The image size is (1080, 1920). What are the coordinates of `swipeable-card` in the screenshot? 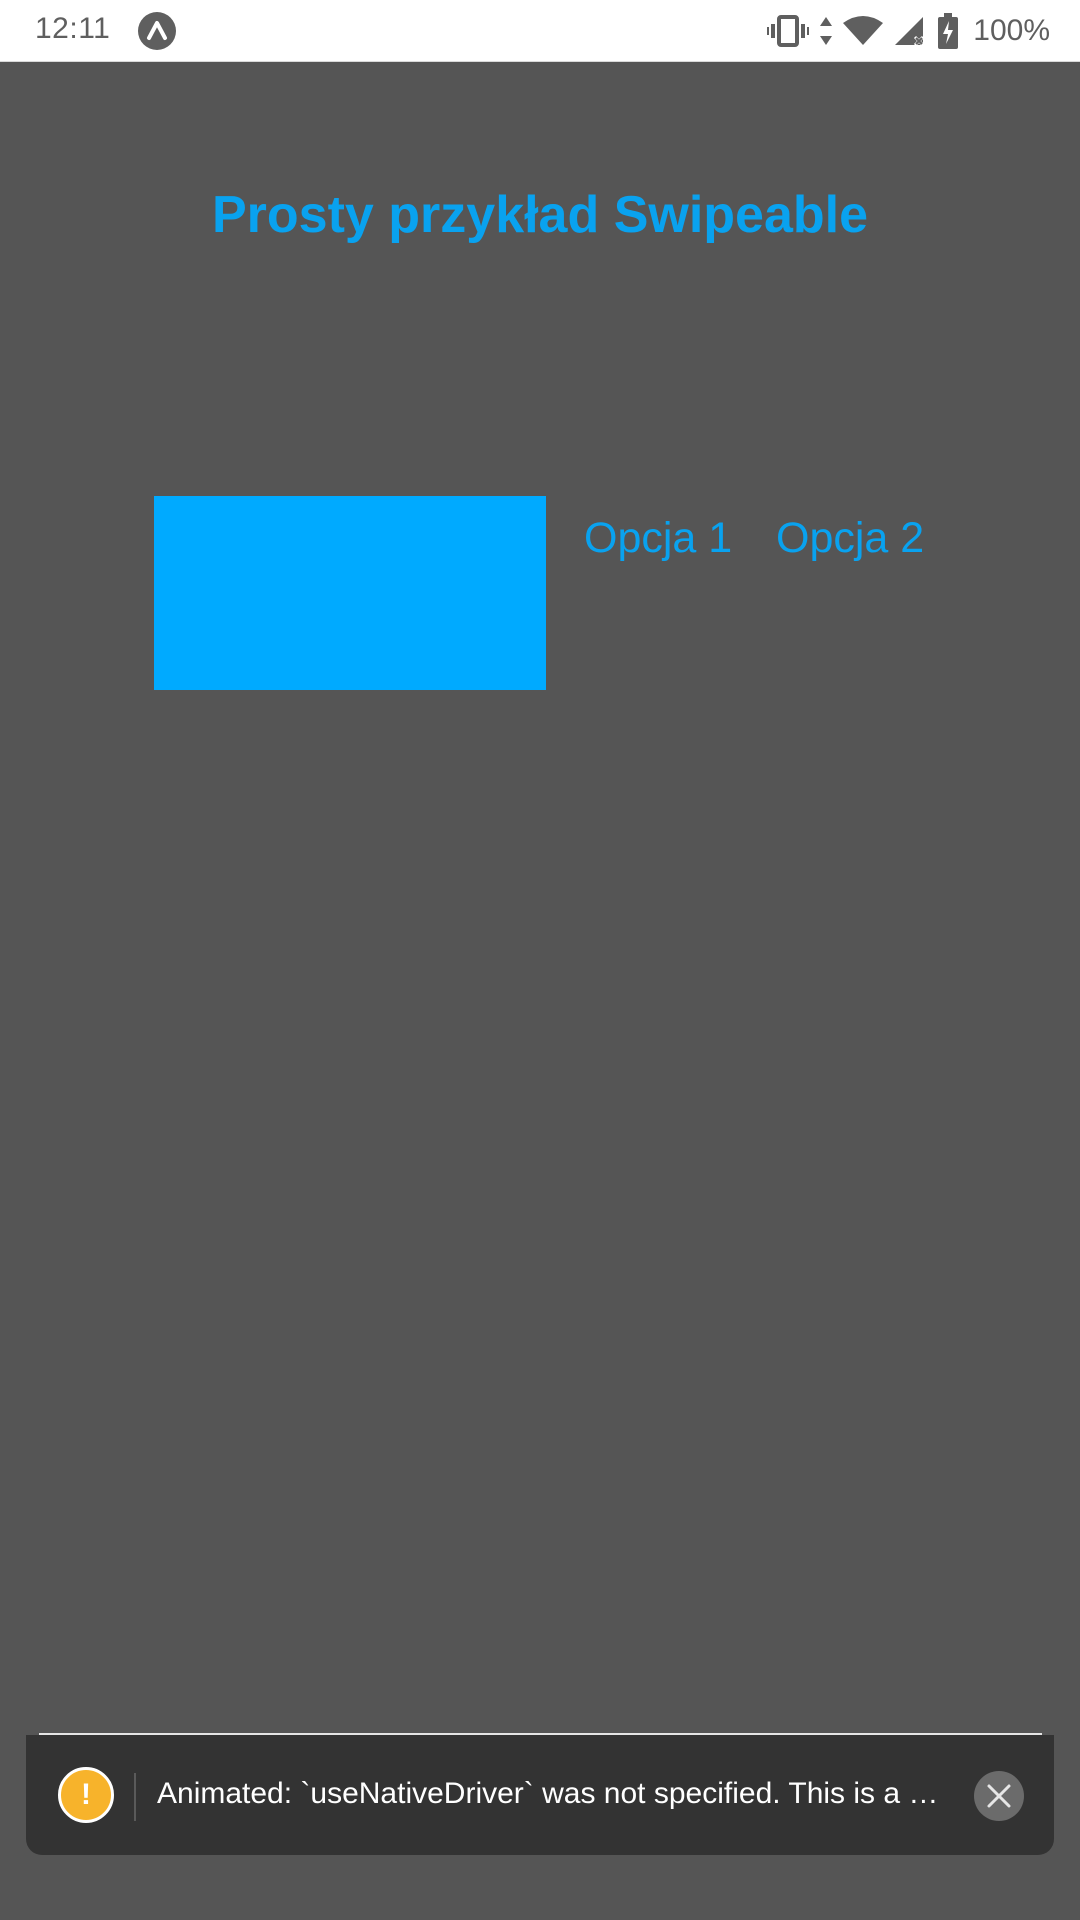 It's located at (350, 593).